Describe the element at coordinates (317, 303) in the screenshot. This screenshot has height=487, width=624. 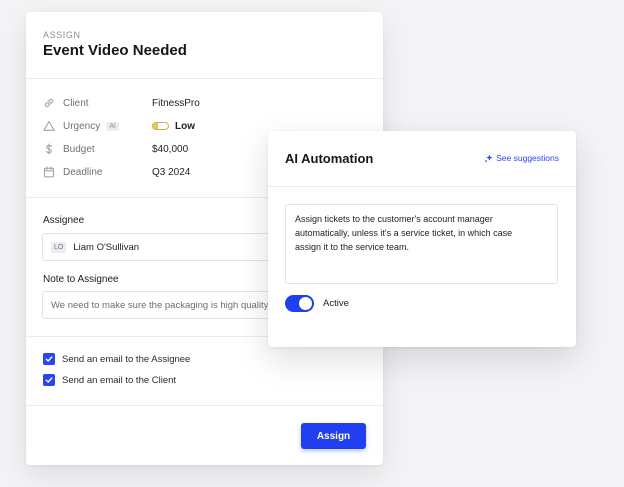
I see `active-toggle-row: Active` at that location.